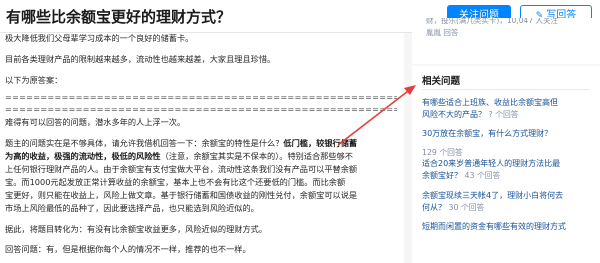  I want to click on related-question-link: 短期而闲置的资金有哪些有效的理财方式, so click(510, 227).